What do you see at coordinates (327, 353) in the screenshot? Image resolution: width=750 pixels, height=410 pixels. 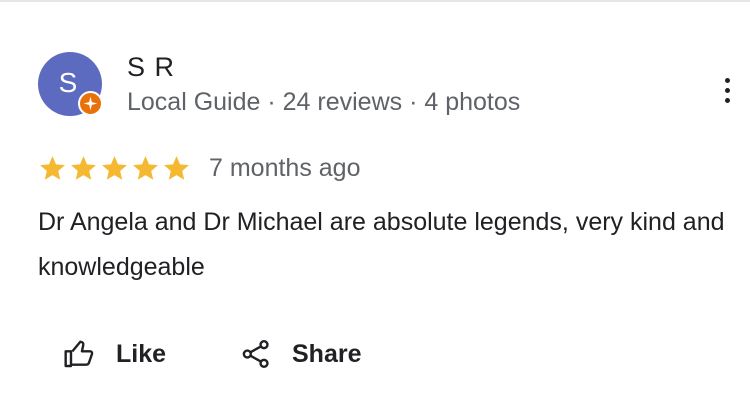 I see `share-label: Share` at bounding box center [327, 353].